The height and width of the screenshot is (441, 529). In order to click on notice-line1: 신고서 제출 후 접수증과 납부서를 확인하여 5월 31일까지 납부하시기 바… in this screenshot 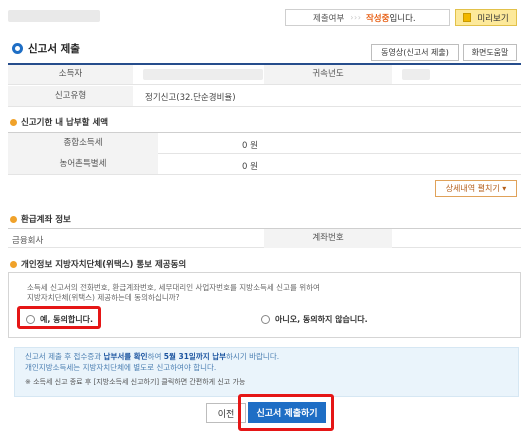, I will do `click(152, 356)`.